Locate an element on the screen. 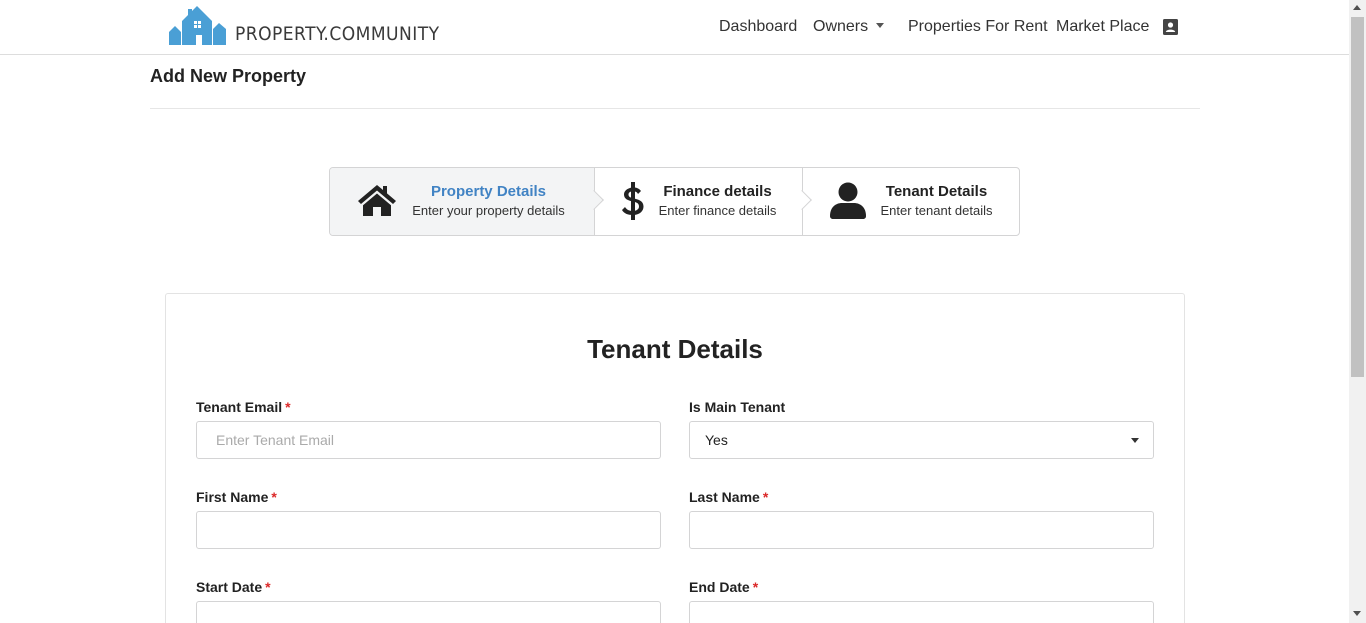  scroll-down-arrow-icon is located at coordinates (1357, 613).